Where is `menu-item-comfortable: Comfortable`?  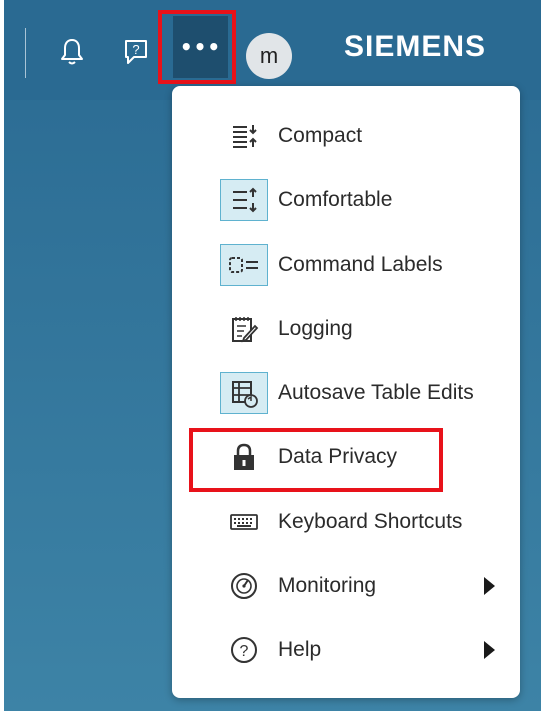
menu-item-comfortable: Comfortable is located at coordinates (346, 200).